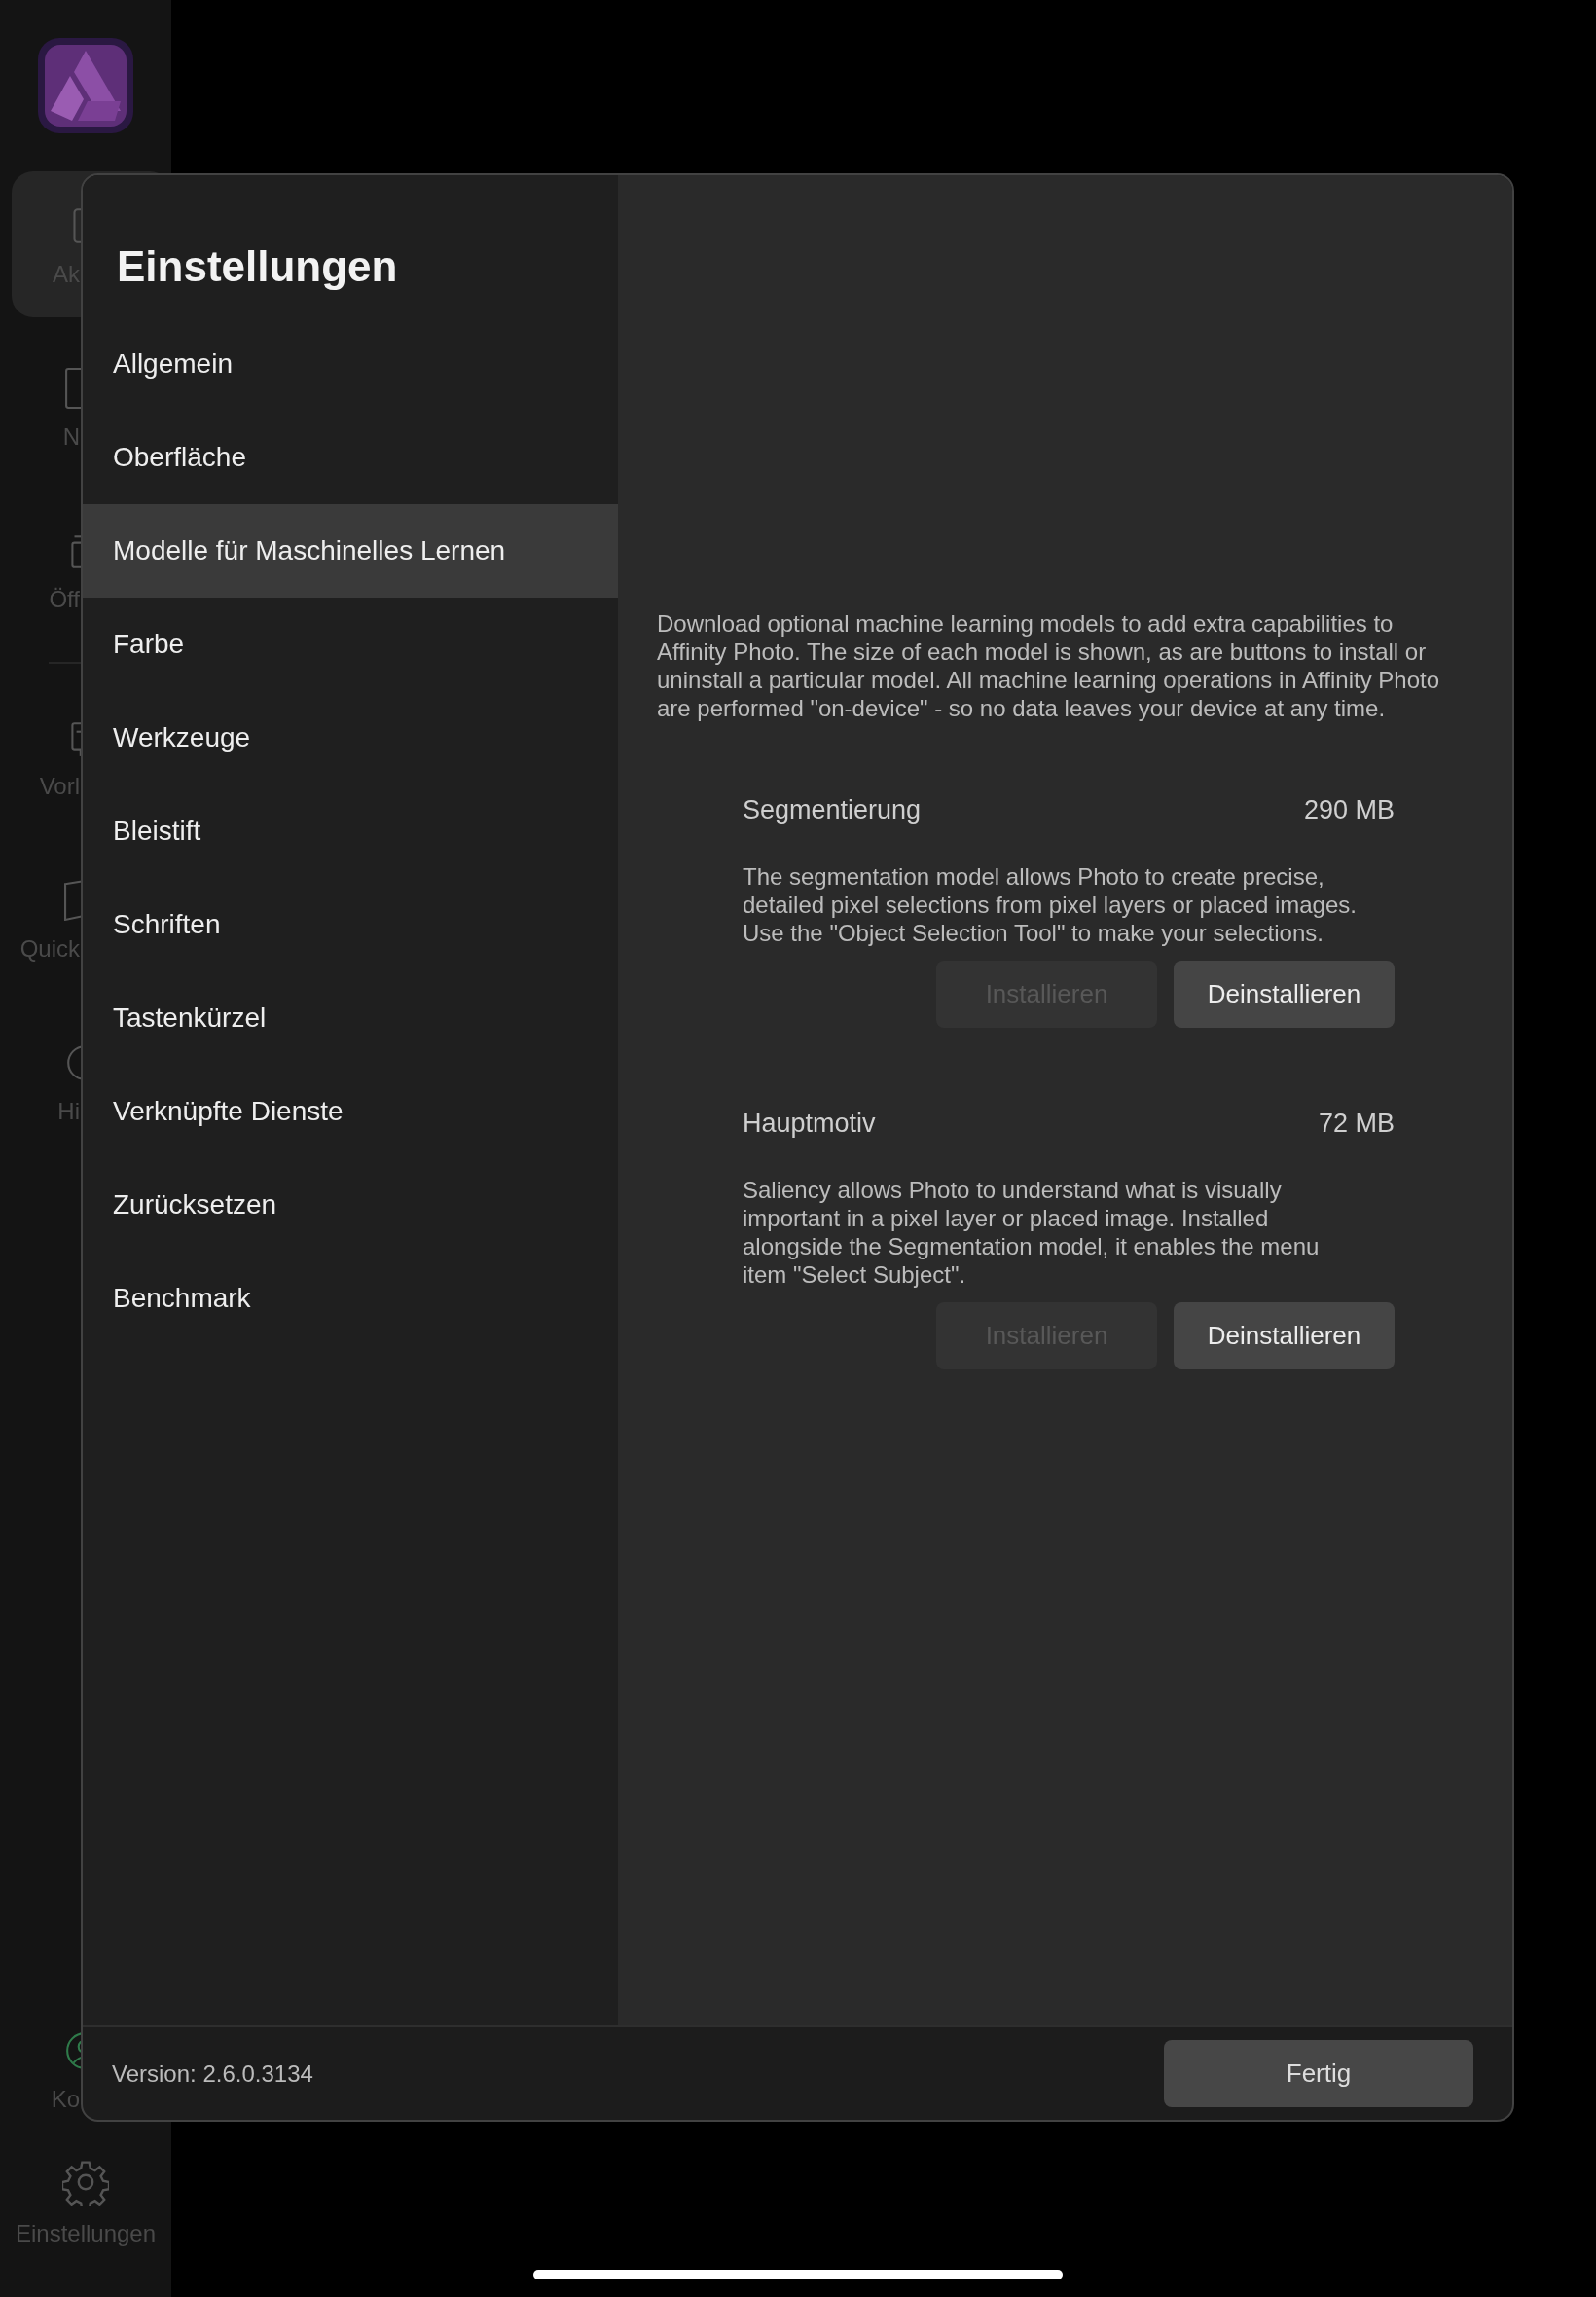 Image resolution: width=1596 pixels, height=2297 pixels. I want to click on nav-item: Bleistift, so click(350, 831).